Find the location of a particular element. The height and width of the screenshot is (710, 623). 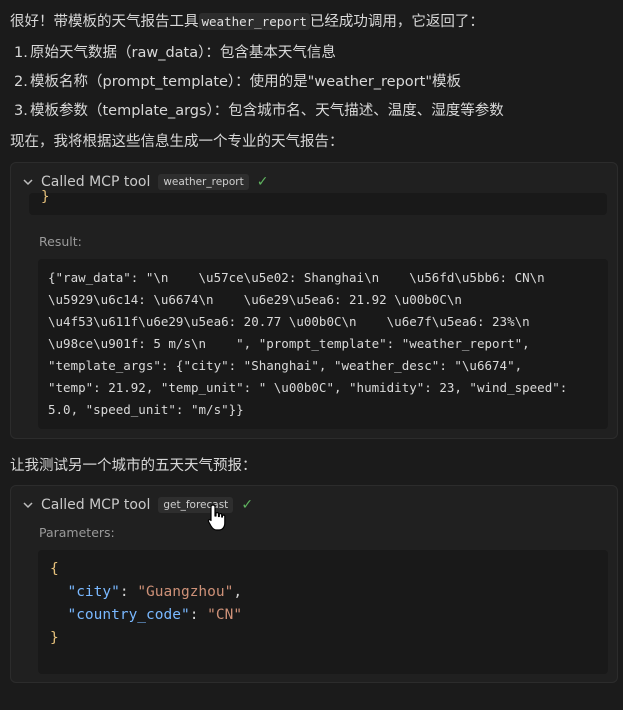

json-key-city: "city" is located at coordinates (93, 592).